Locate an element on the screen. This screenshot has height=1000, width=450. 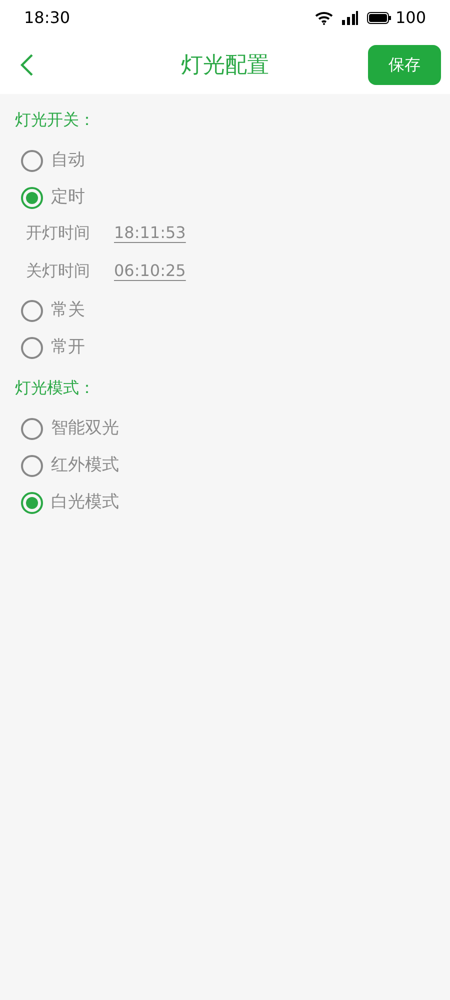
back-icon is located at coordinates (27, 65).